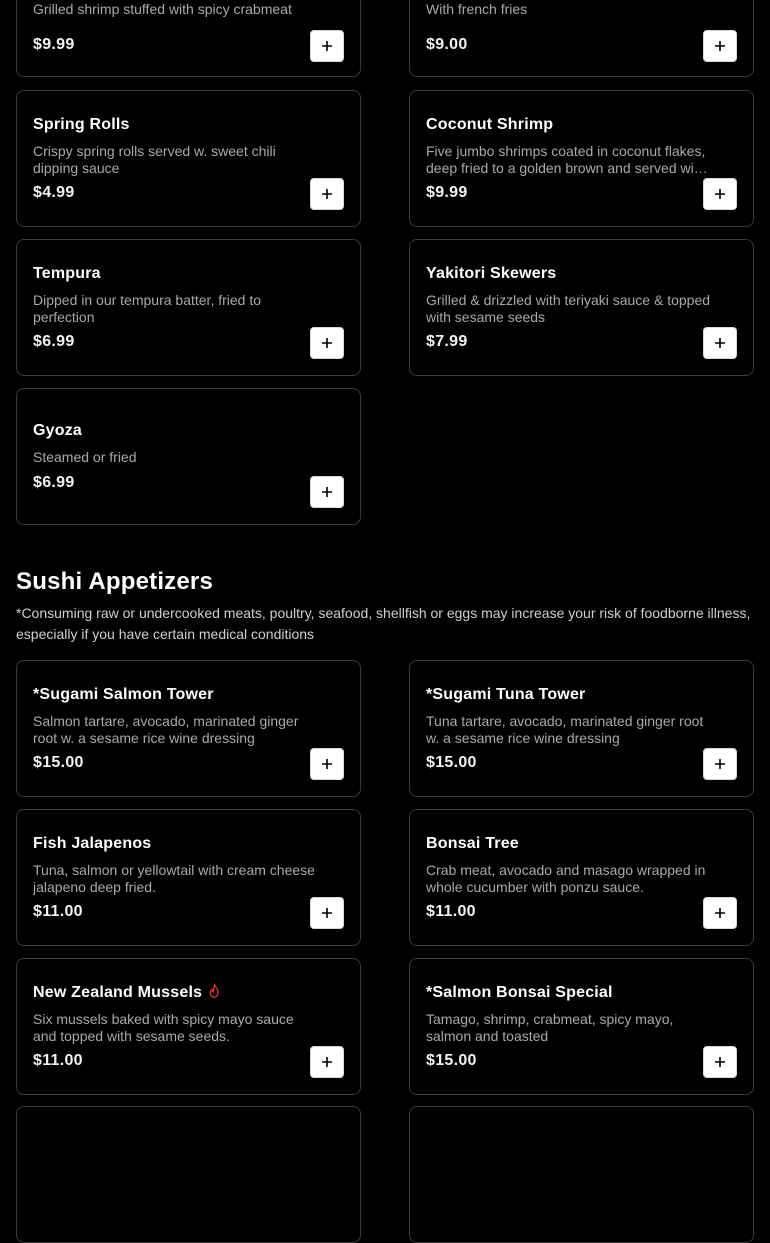  Describe the element at coordinates (58, 430) in the screenshot. I see `item-name: Gyoza` at that location.